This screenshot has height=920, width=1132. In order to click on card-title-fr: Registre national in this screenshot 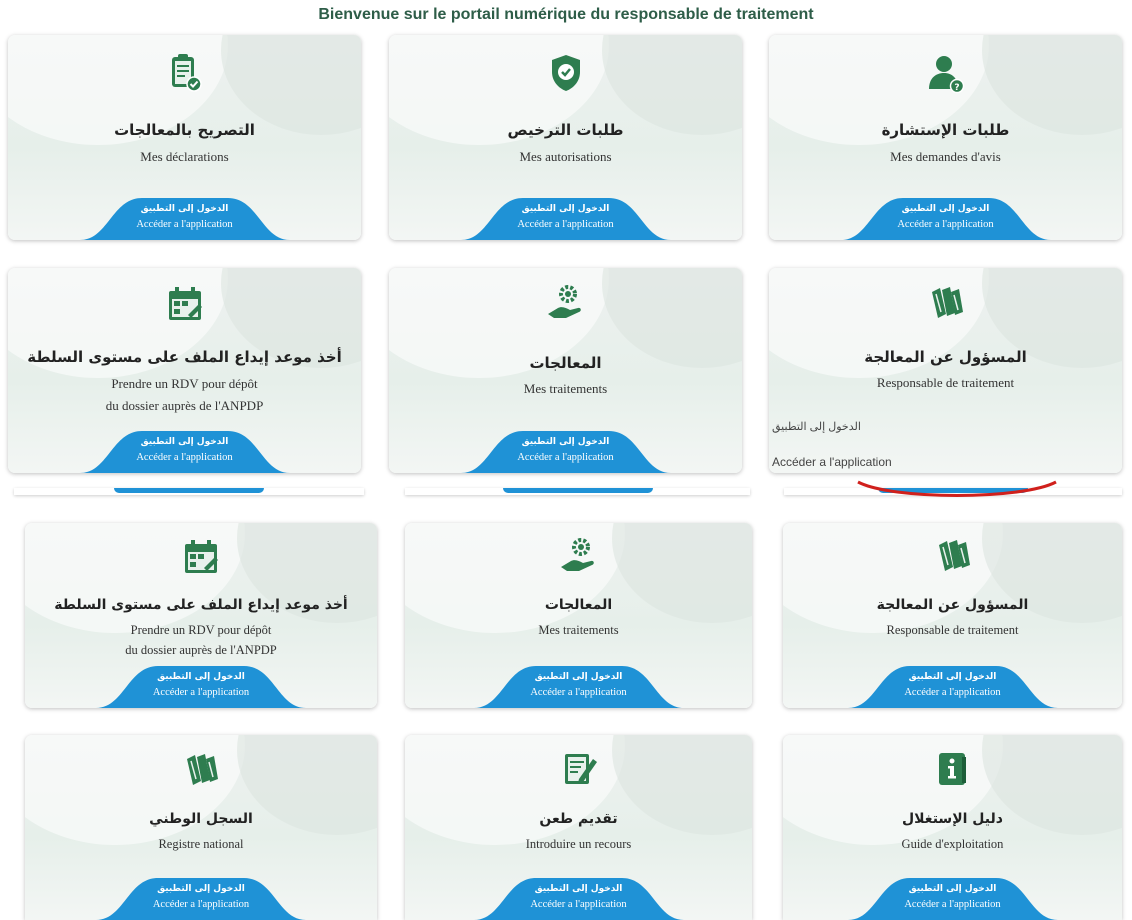, I will do `click(201, 844)`.